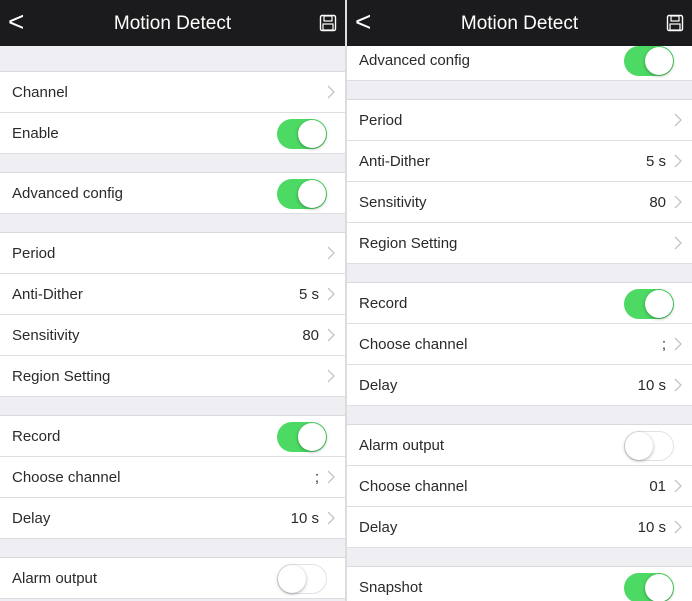 The image size is (692, 601). Describe the element at coordinates (172, 133) in the screenshot. I see `row-enable: Enable` at that location.